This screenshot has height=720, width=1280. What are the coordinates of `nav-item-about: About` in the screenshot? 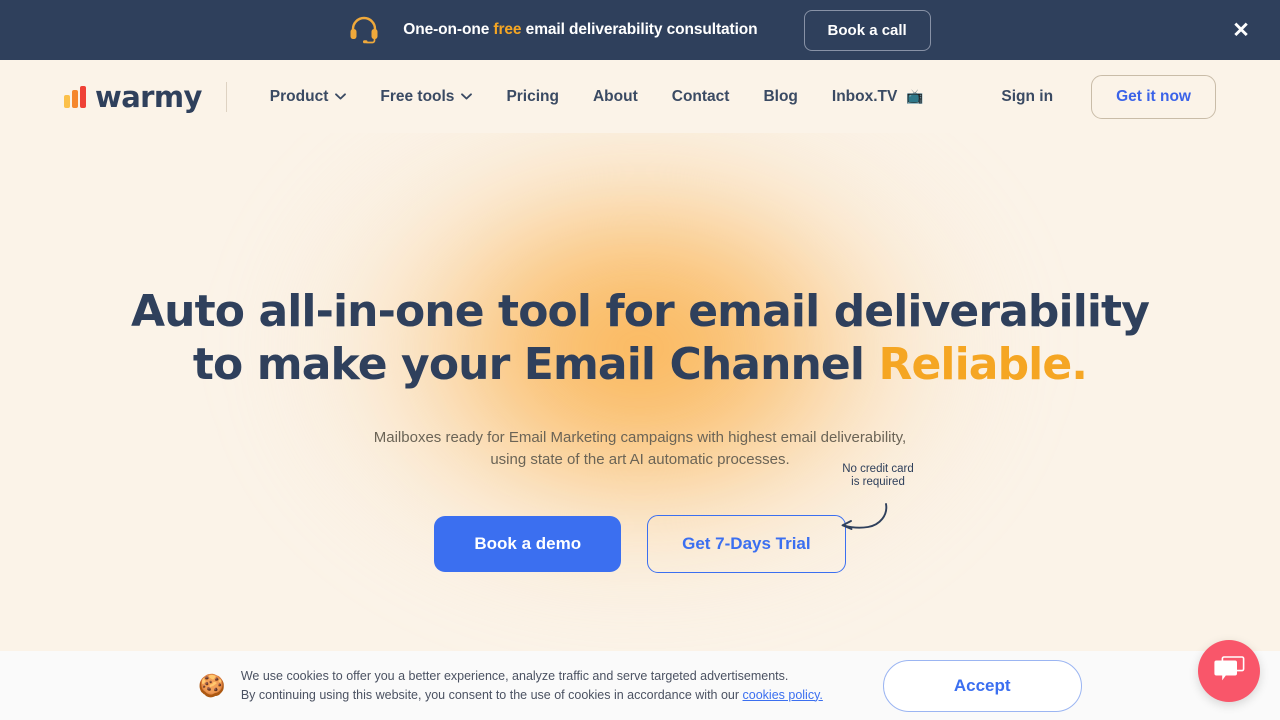 It's located at (615, 97).